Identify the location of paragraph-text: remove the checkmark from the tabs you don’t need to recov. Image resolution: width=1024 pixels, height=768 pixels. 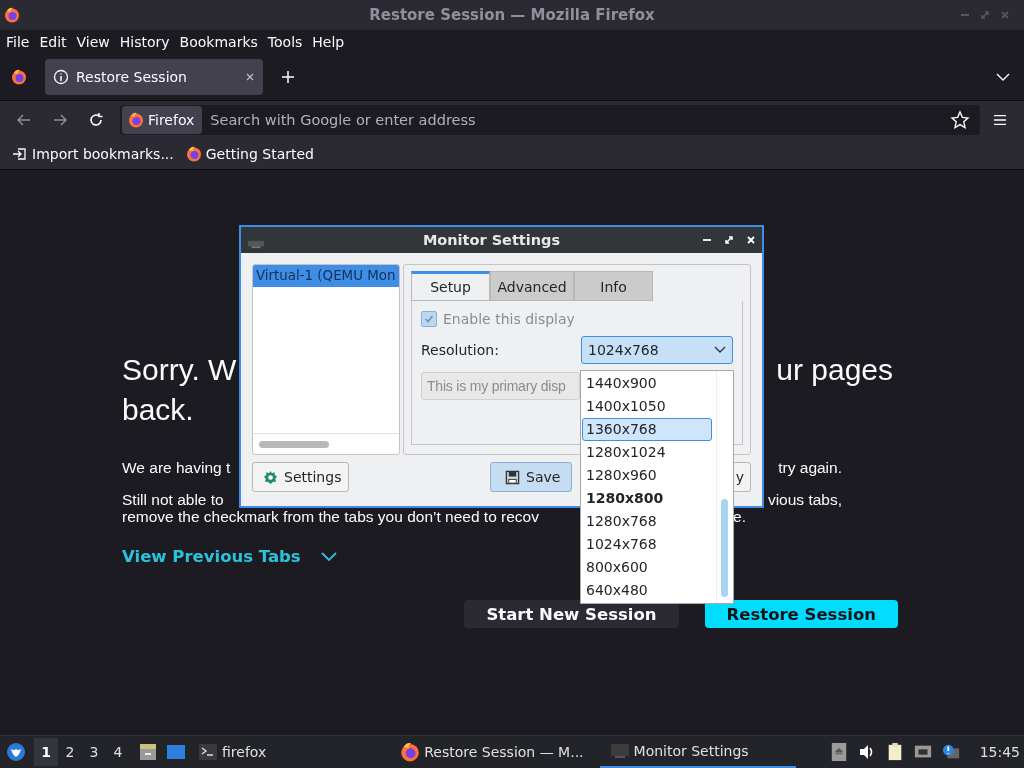
(330, 516).